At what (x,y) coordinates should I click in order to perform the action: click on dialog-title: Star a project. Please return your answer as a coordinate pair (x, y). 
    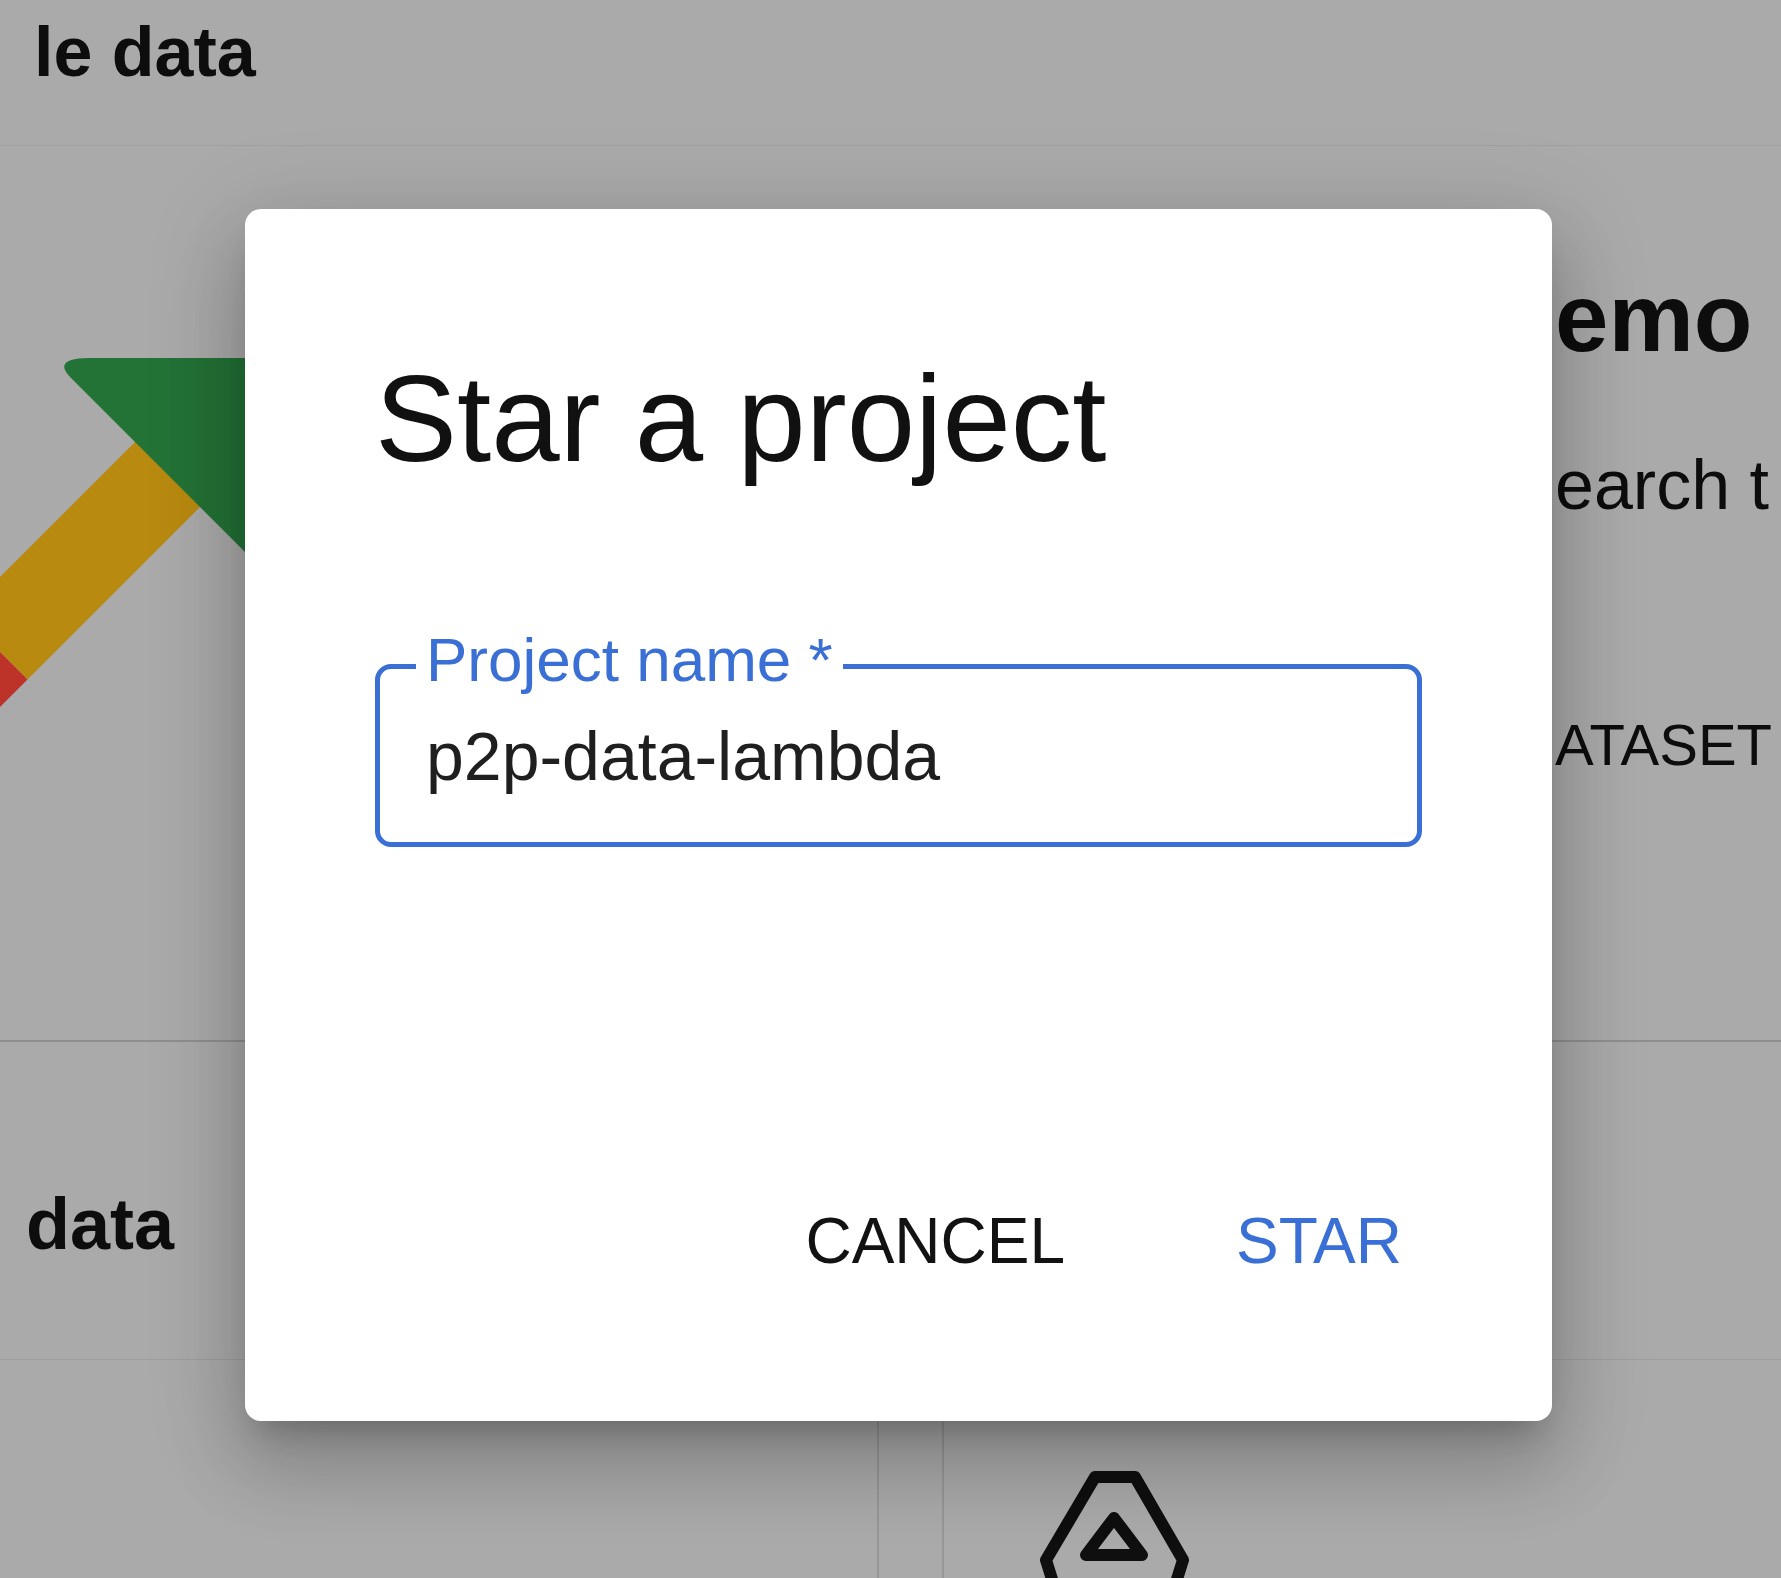
    Looking at the image, I should click on (741, 419).